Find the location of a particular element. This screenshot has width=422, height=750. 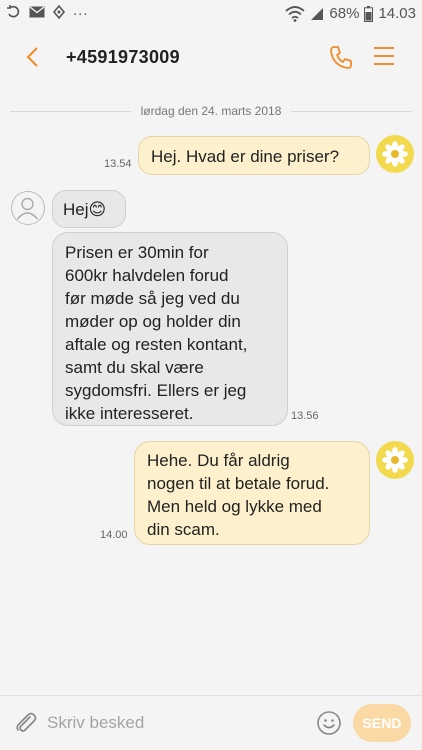

call-button is located at coordinates (341, 57).